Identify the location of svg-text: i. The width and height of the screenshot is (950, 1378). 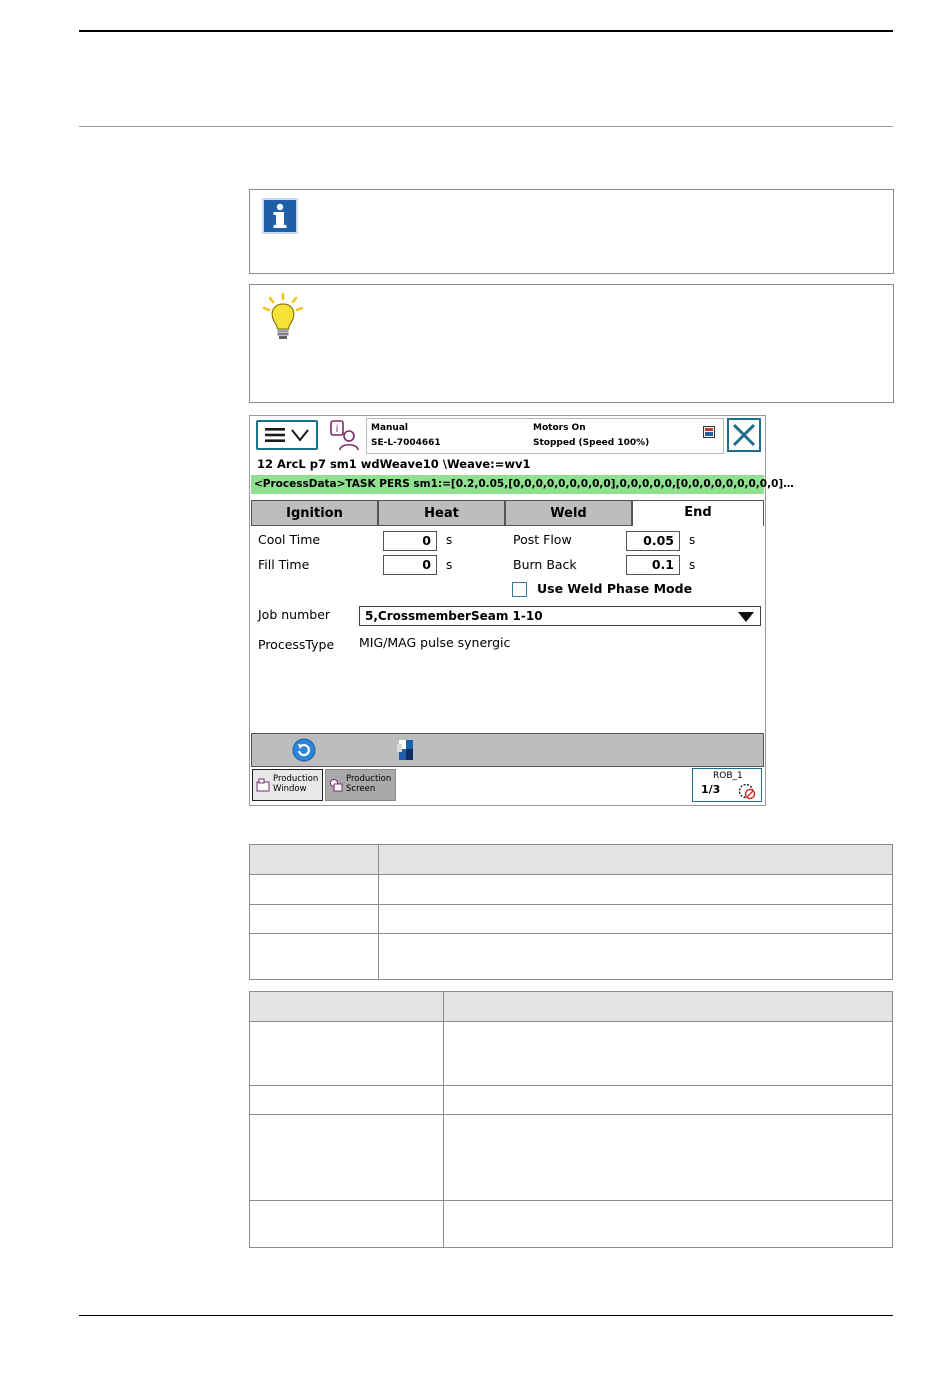
(337, 429).